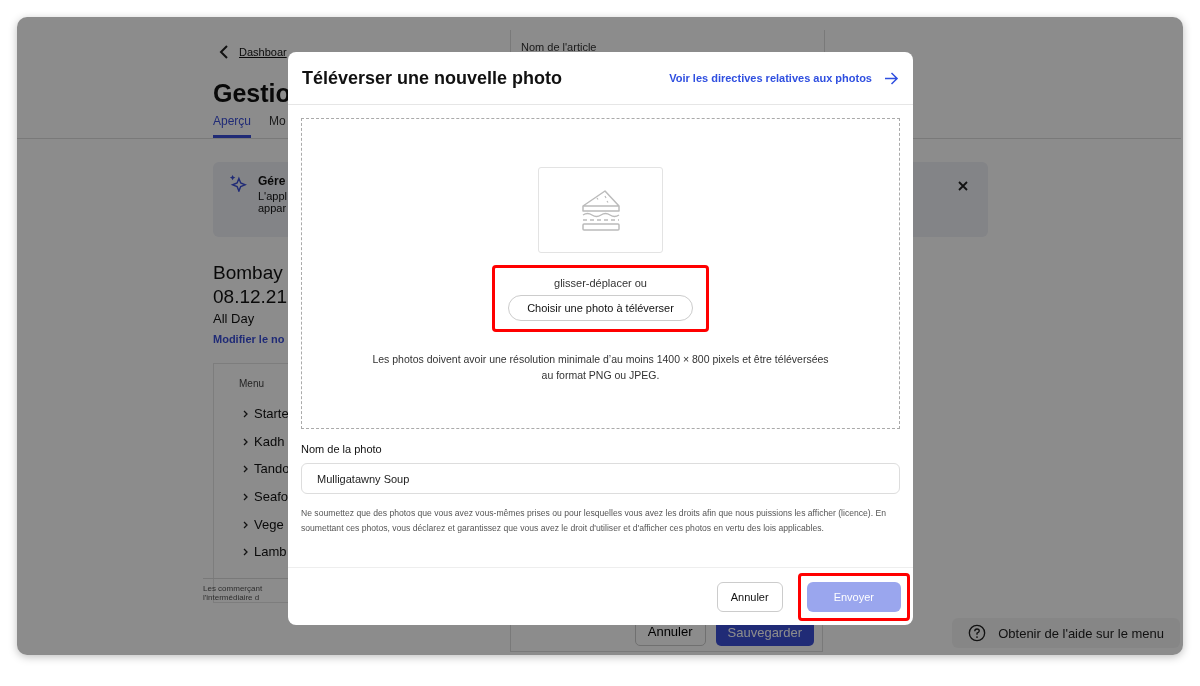 This screenshot has height=686, width=1200. I want to click on menu-heading: Menu, so click(252, 383).